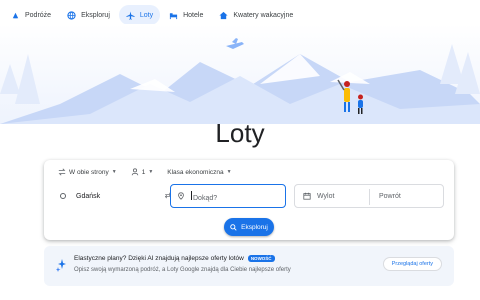  What do you see at coordinates (205, 198) in the screenshot?
I see `destination-placeholder: Dokąd?` at bounding box center [205, 198].